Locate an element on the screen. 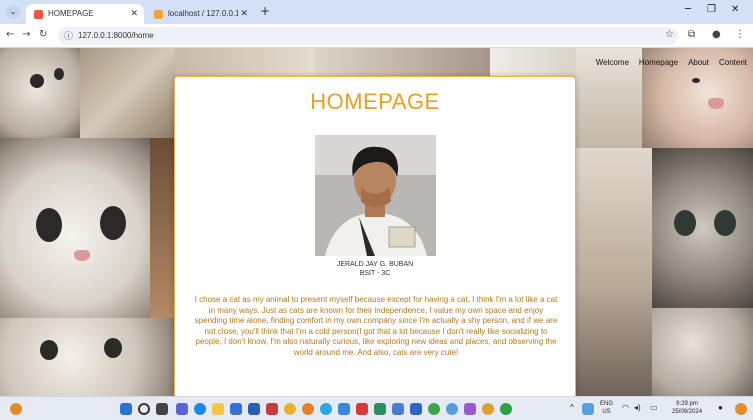 This screenshot has height=420, width=753. address-bar: ⓘ 127.0.0.1:8000/home is located at coordinates (368, 36).